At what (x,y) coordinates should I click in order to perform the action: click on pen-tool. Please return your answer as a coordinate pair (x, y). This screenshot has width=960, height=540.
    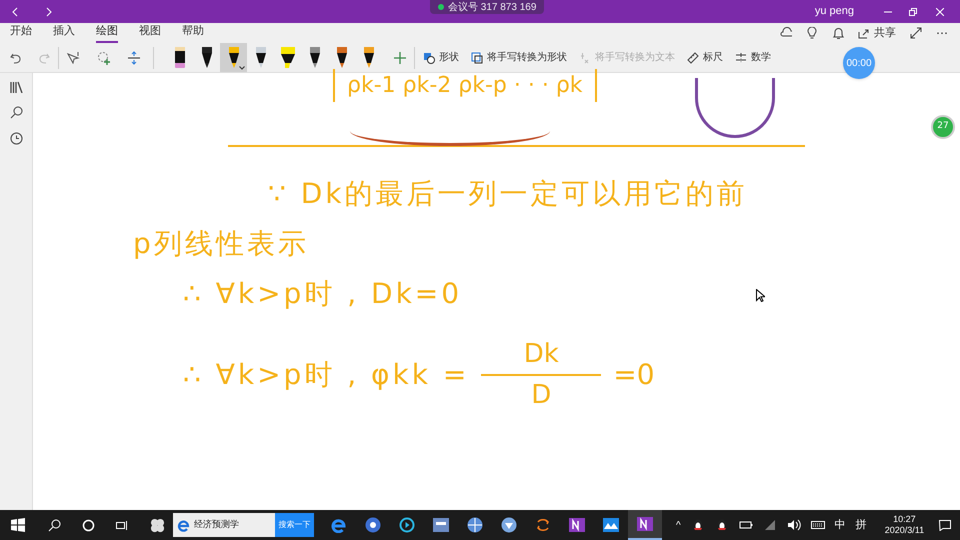
    Looking at the image, I should click on (233, 57).